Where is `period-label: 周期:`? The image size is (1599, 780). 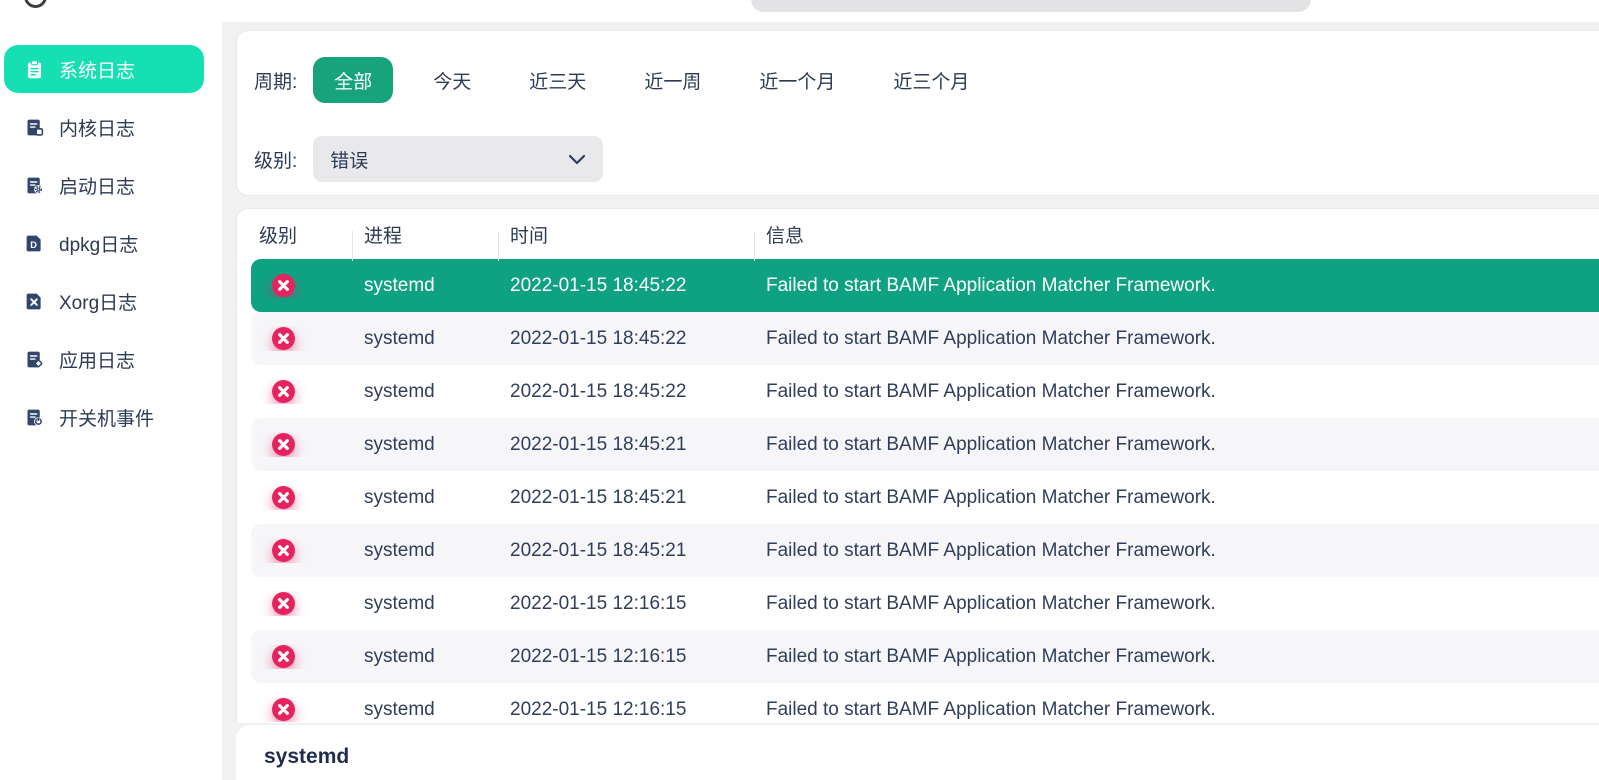 period-label: 周期: is located at coordinates (276, 82).